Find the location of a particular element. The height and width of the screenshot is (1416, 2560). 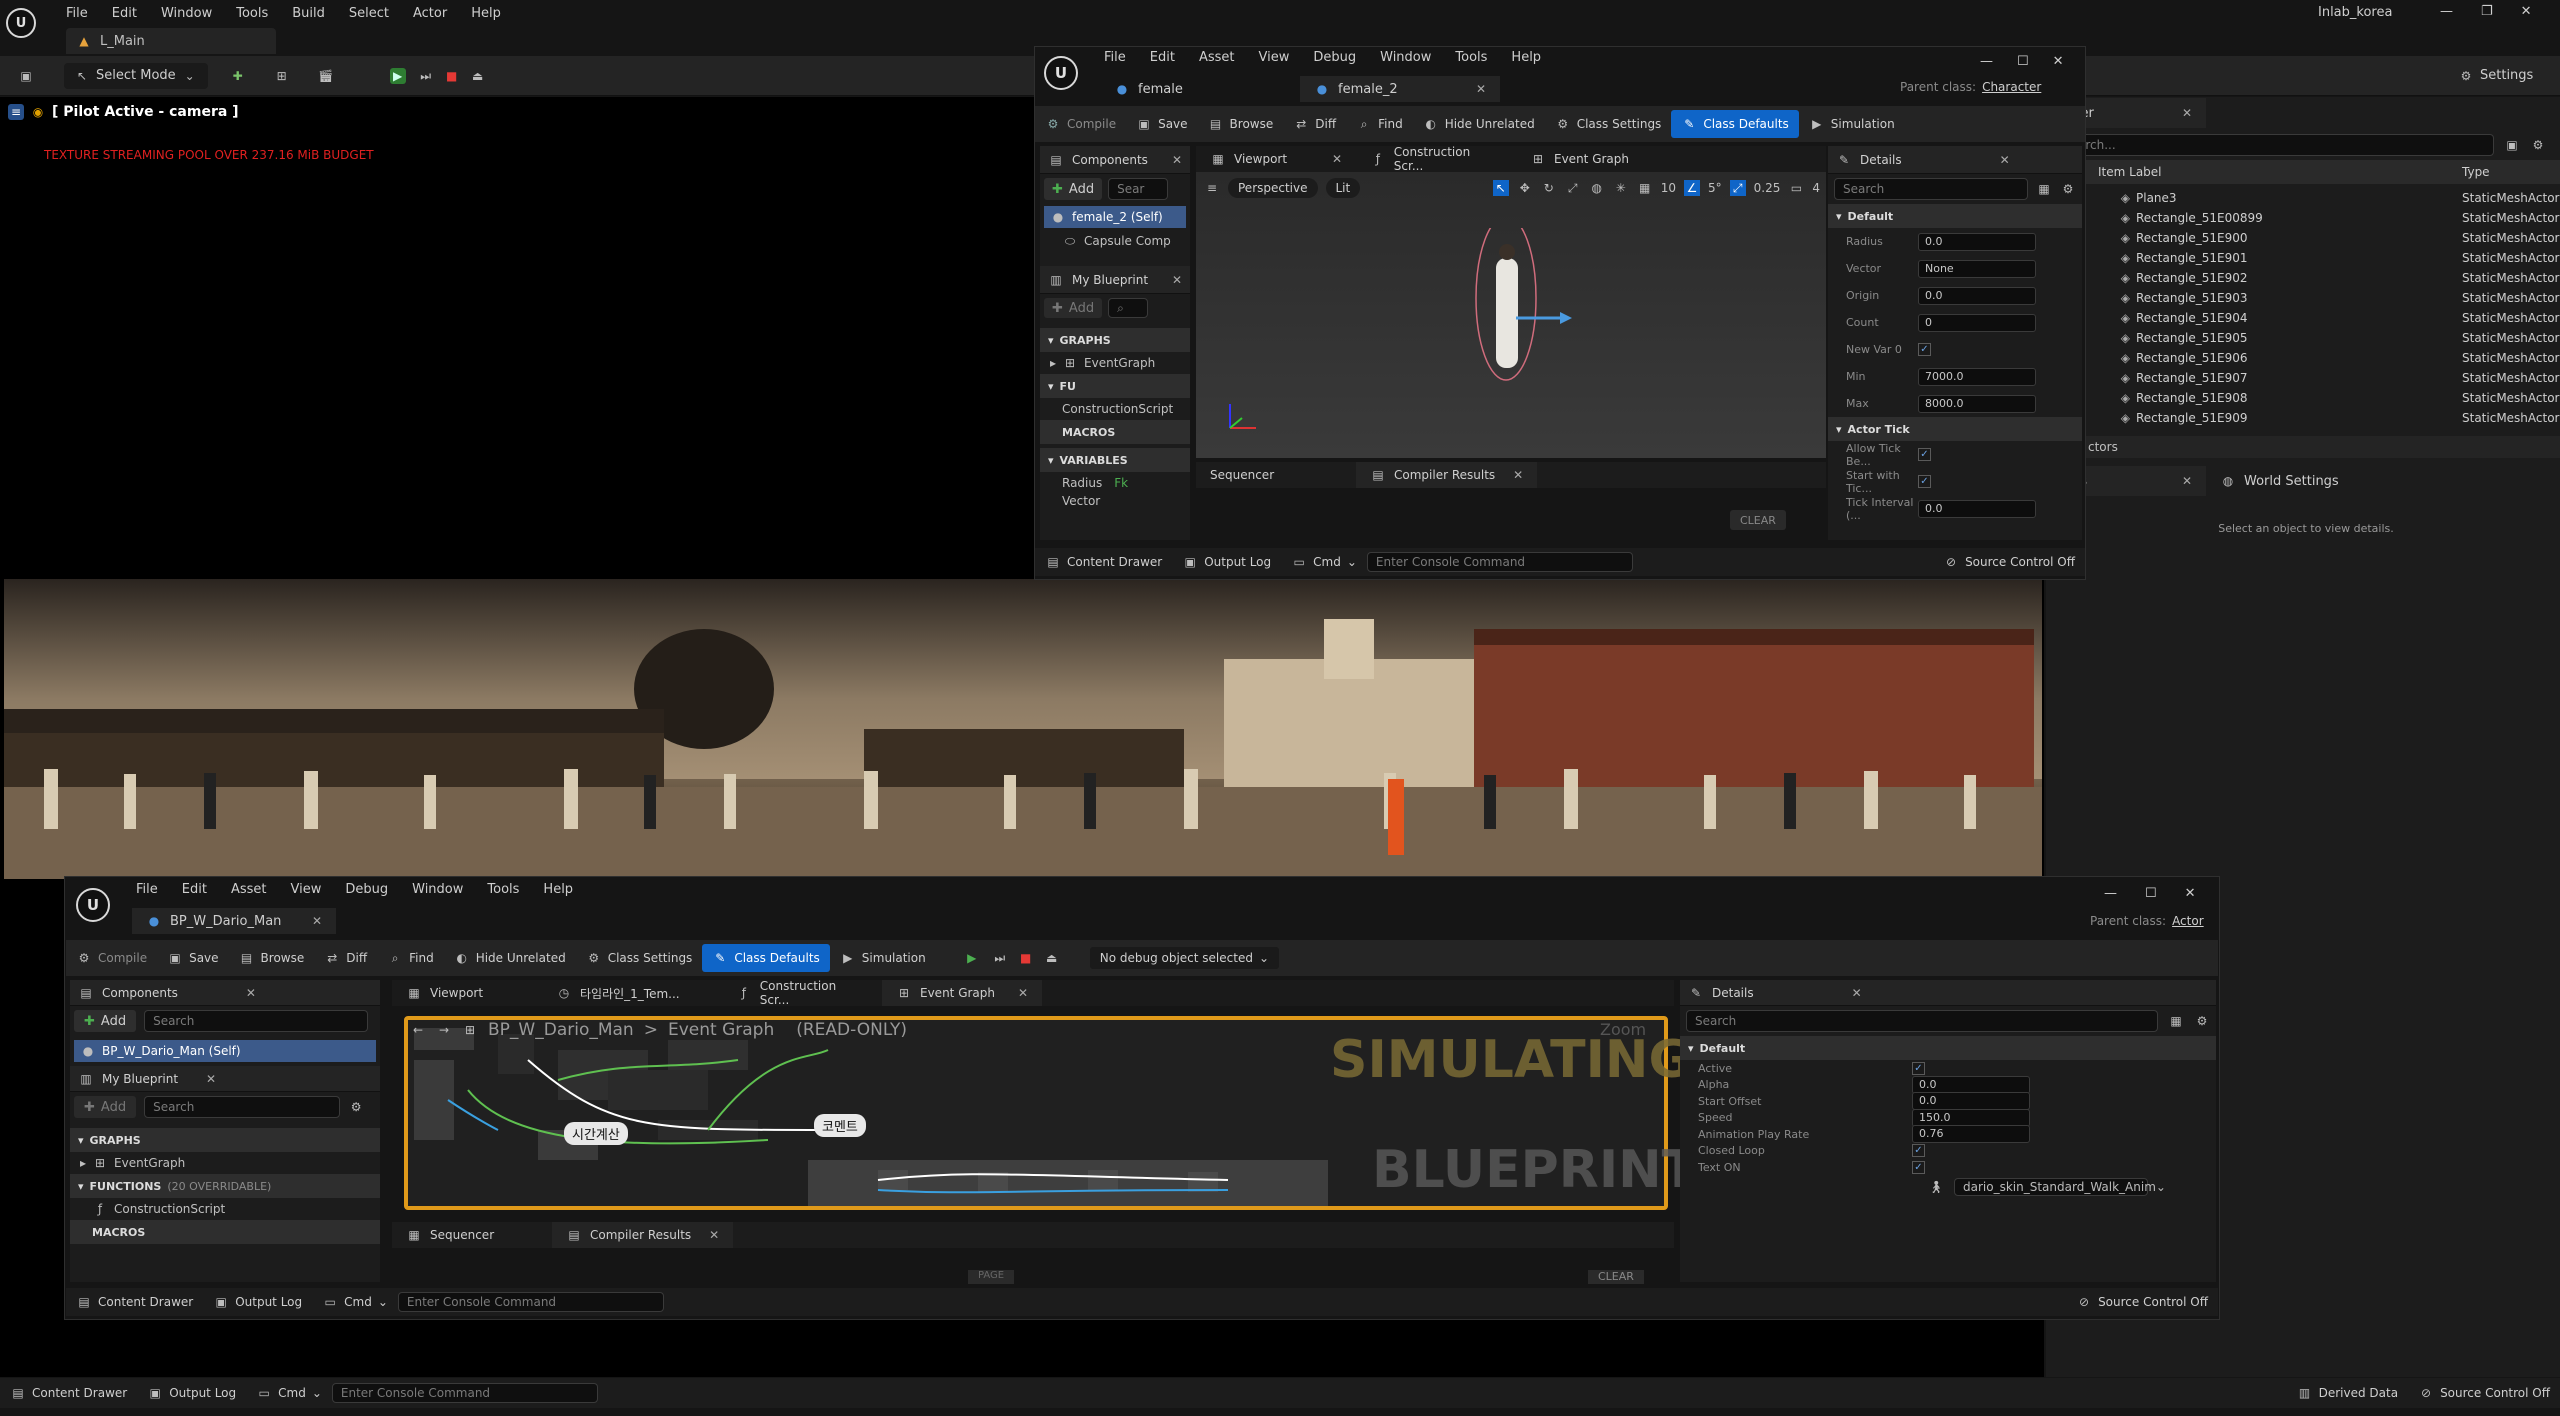

bp2-page-button: PAGE is located at coordinates (991, 1277).